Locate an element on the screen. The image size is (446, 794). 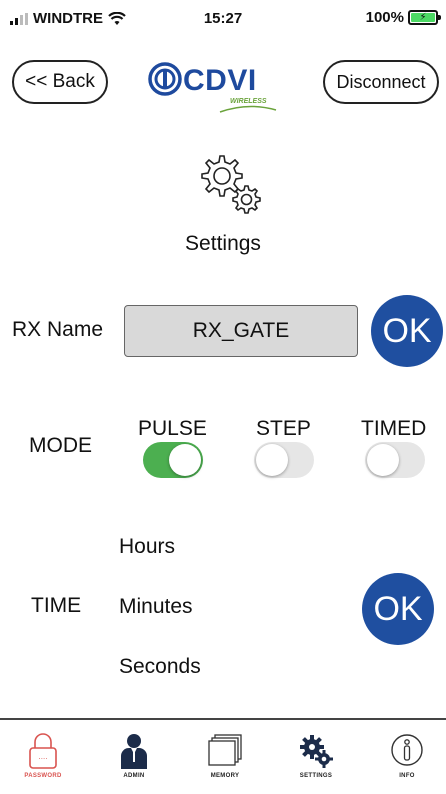
logo-subtext: WIRELESS is located at coordinates (248, 101).